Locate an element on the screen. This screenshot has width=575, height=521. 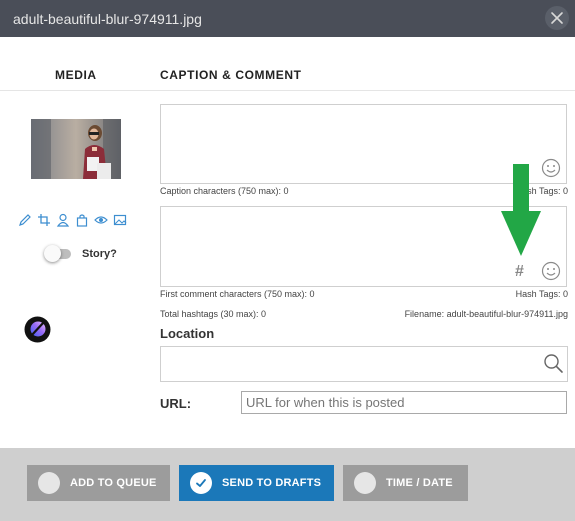
shopping-tool is located at coordinates (81, 219).